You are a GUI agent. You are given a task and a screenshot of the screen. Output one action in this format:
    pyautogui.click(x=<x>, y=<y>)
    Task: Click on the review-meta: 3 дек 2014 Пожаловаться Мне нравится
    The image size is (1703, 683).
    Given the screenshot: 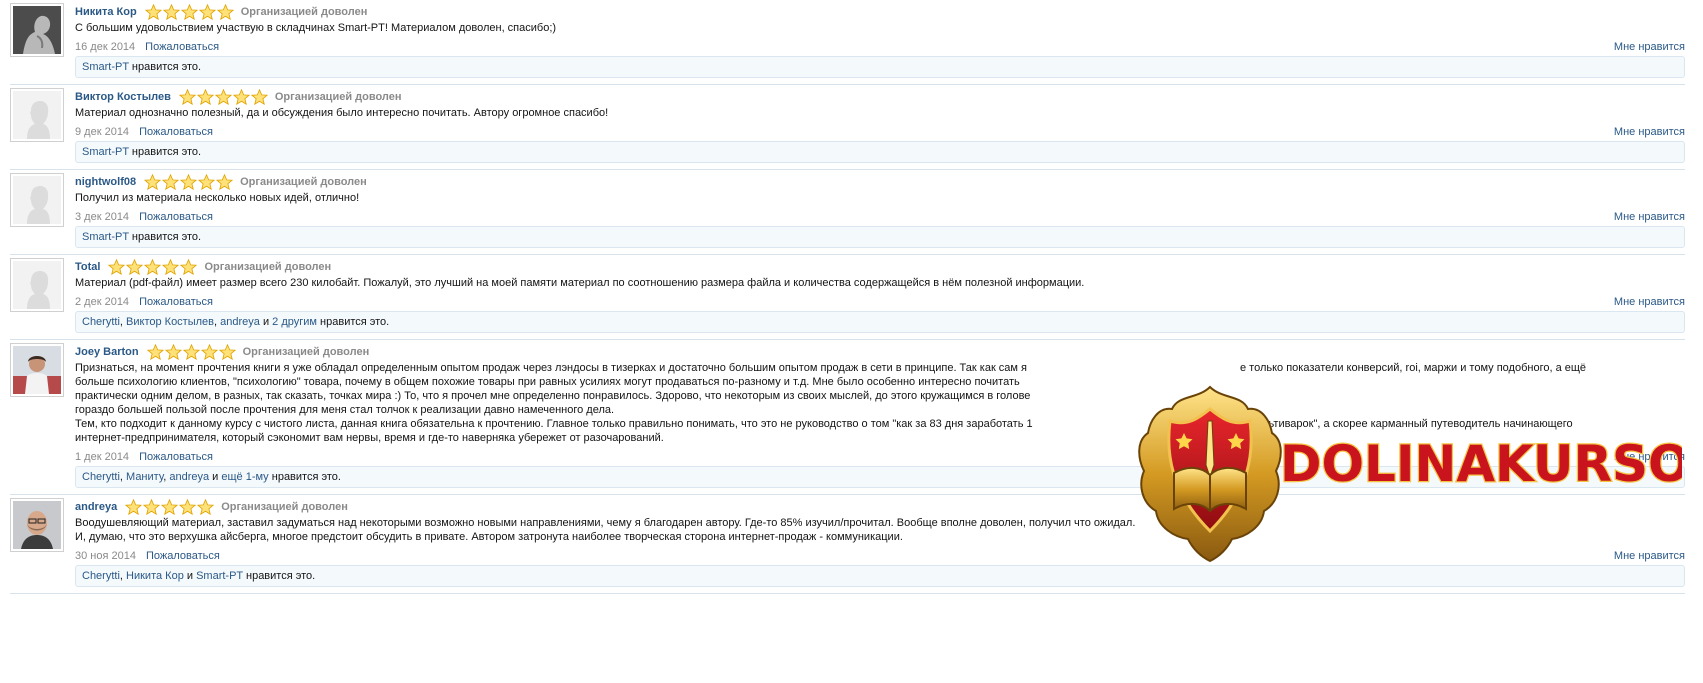 What is the action you would take?
    pyautogui.click(x=880, y=216)
    